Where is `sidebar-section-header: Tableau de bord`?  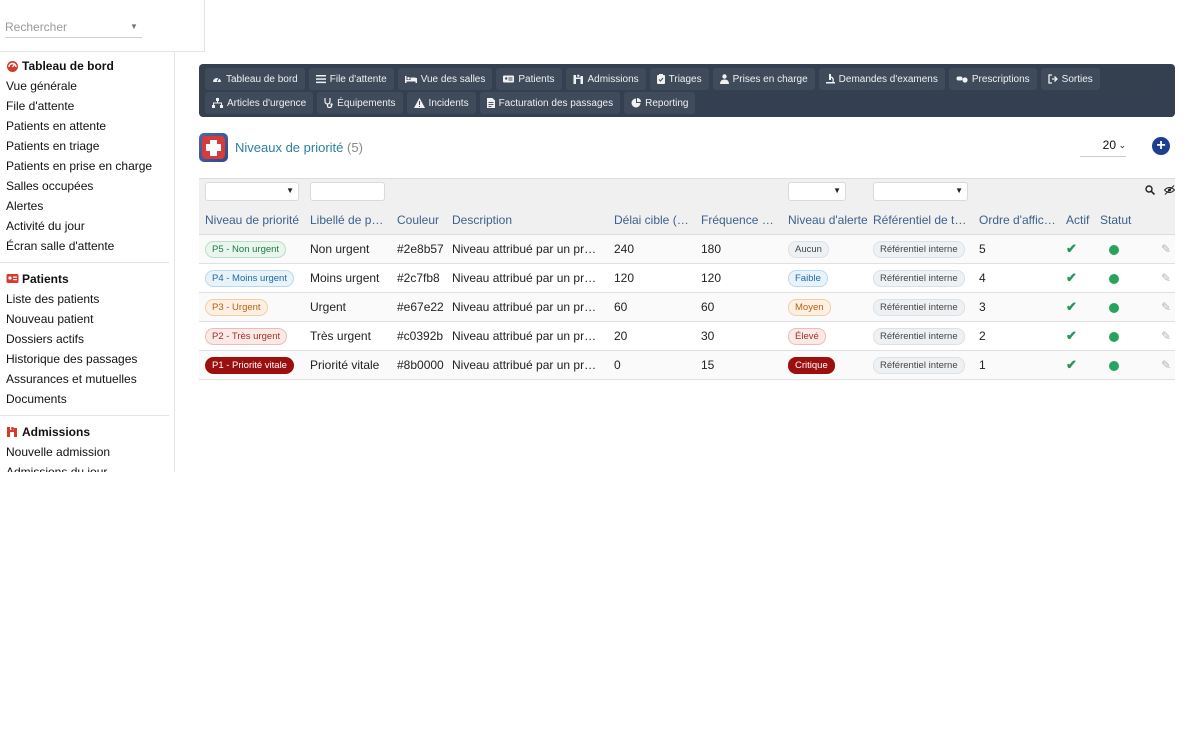 sidebar-section-header: Tableau de bord is located at coordinates (84, 66).